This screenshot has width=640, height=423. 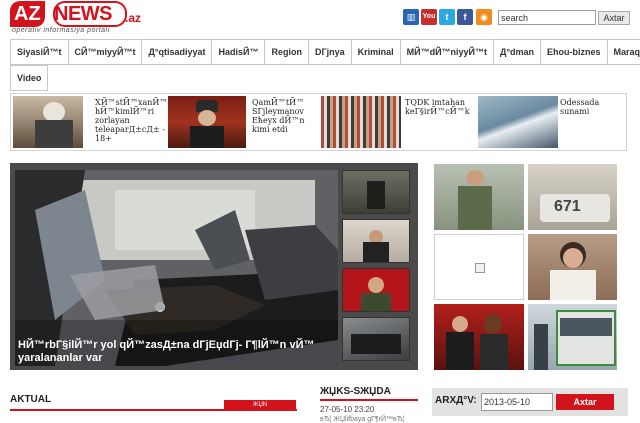 I want to click on nav-item-cemiyyet: CЙ™miyyЙ™t, so click(x=105, y=52).